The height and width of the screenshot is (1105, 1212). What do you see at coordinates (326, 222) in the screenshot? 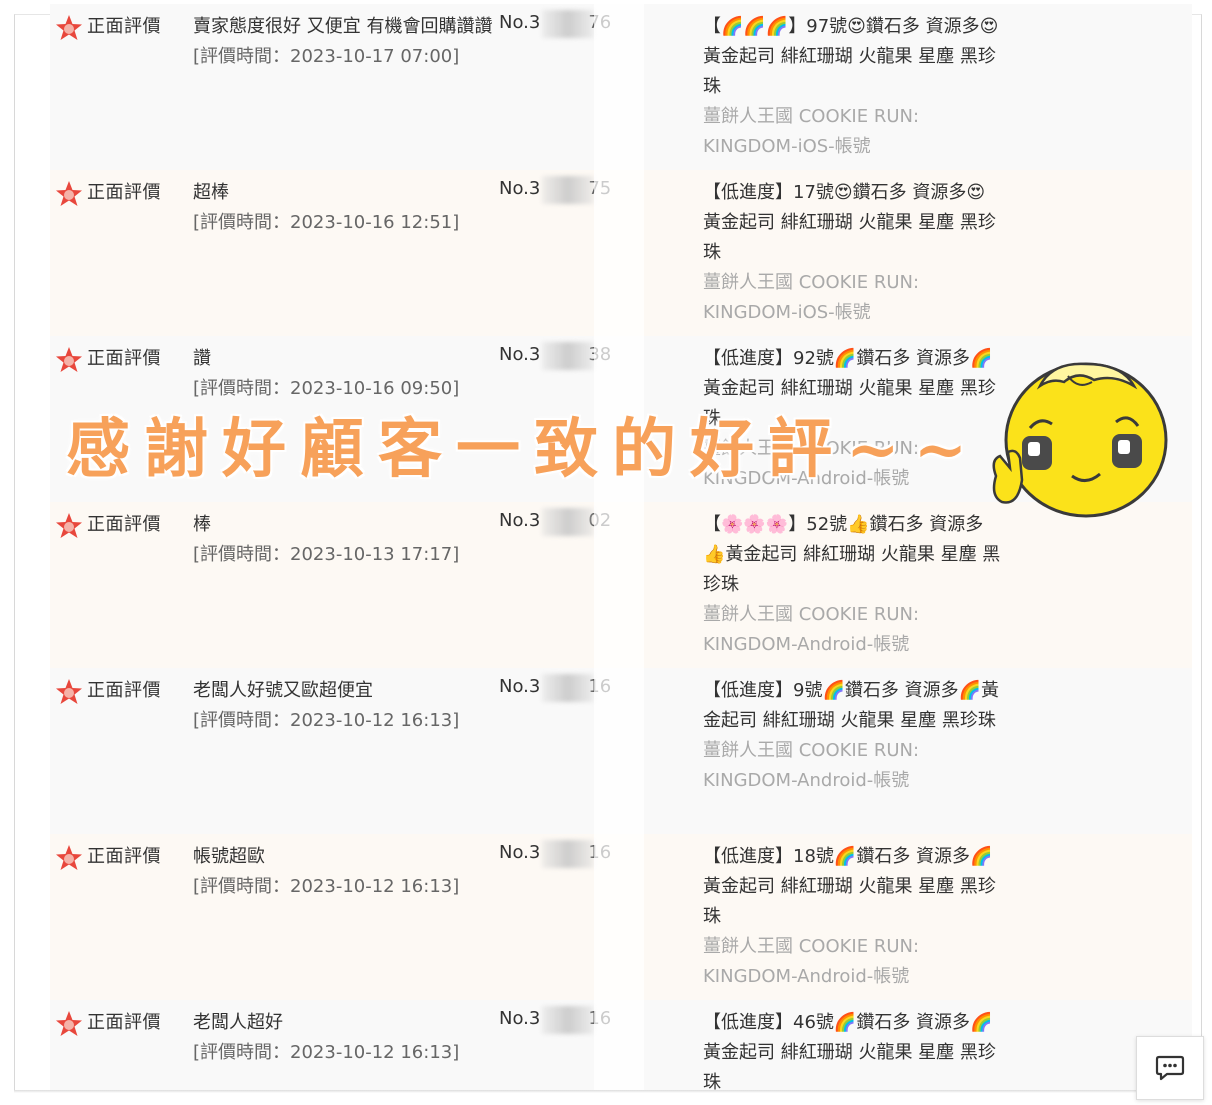
I see `review-time: [評價時間：2023-10-16 12:51]` at bounding box center [326, 222].